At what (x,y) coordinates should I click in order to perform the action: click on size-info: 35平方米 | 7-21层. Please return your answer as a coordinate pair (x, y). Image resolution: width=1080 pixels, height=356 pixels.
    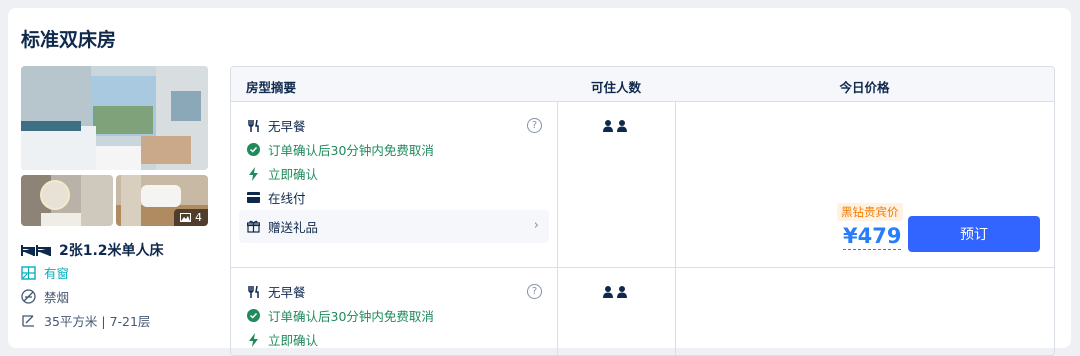
    Looking at the image, I should click on (85, 320).